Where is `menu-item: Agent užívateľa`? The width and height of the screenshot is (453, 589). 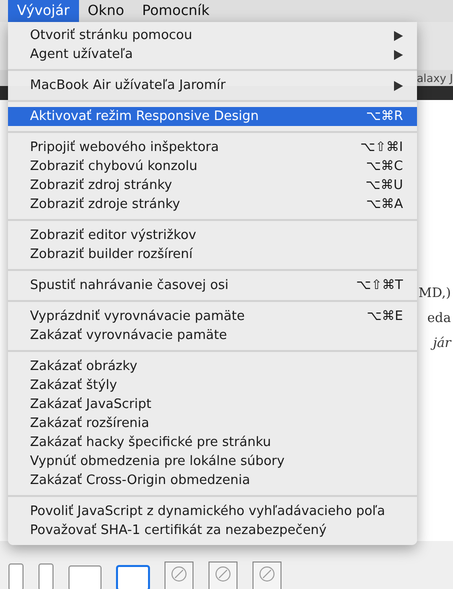 menu-item: Agent užívateľa is located at coordinates (212, 54).